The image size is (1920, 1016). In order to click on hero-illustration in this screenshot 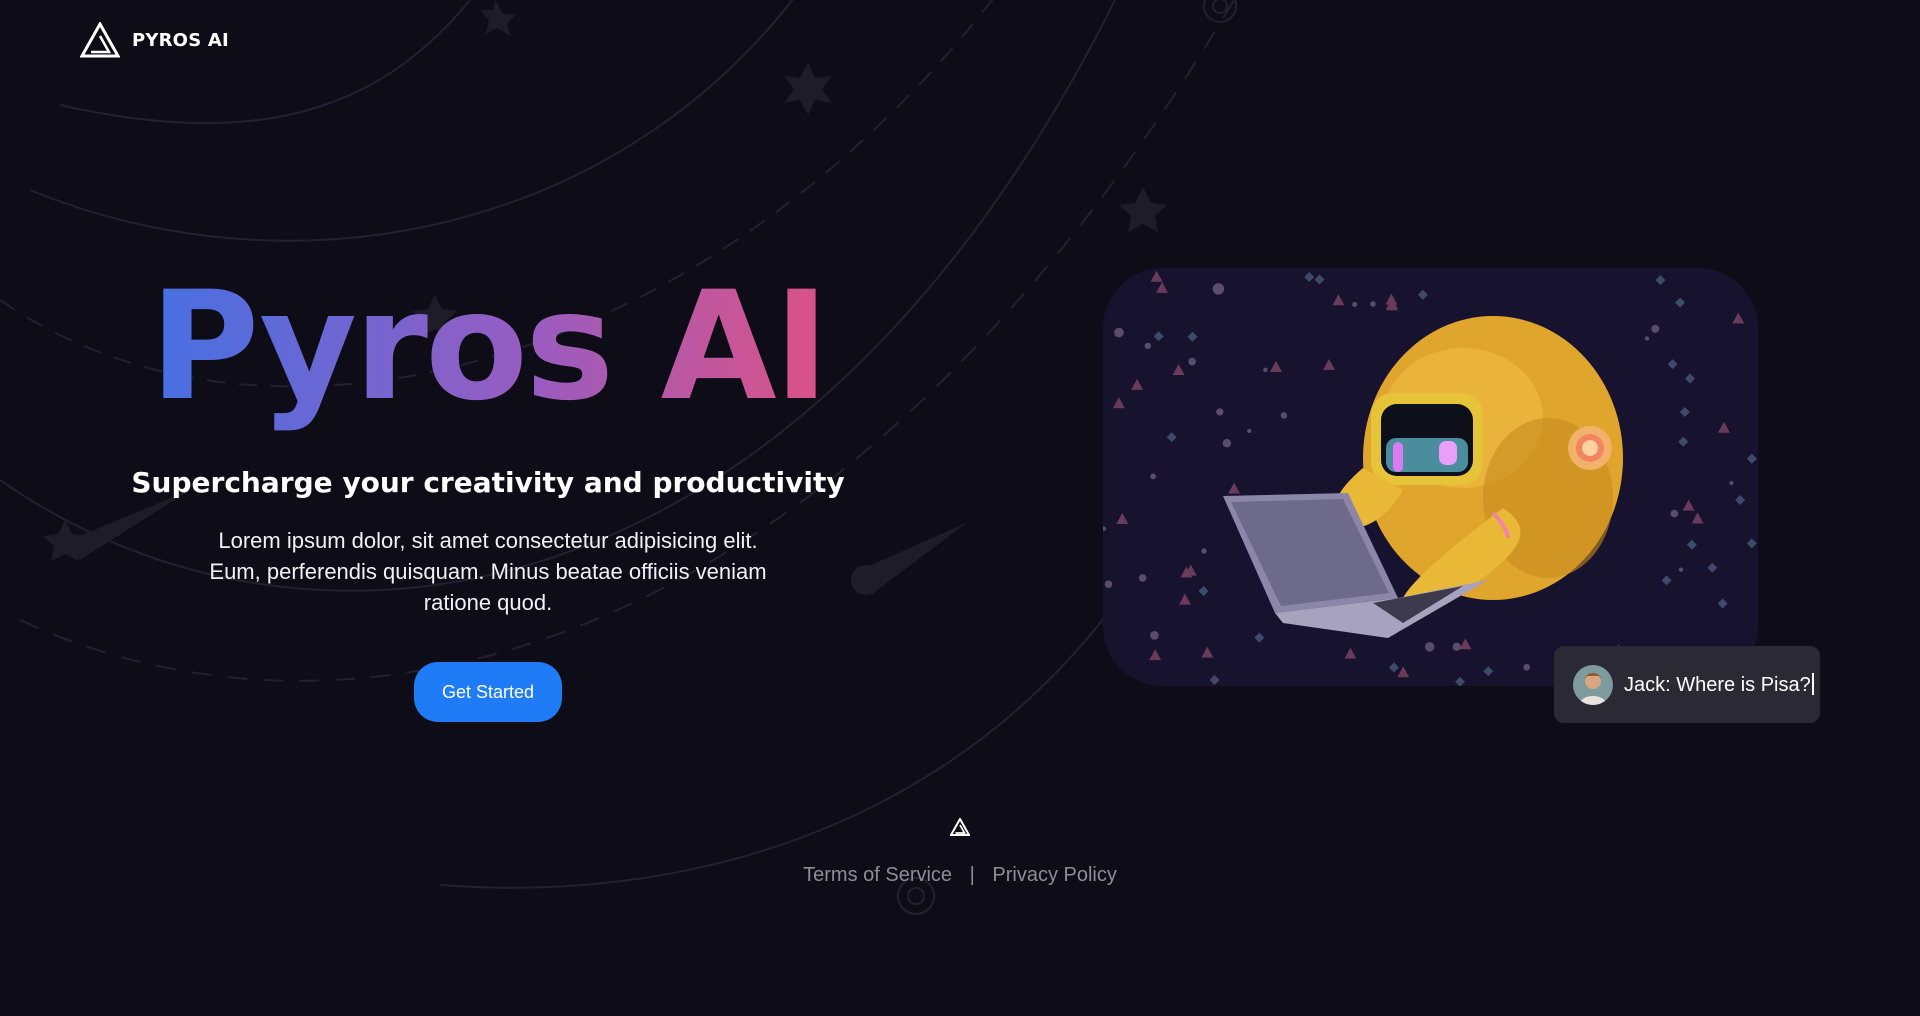, I will do `click(1430, 477)`.